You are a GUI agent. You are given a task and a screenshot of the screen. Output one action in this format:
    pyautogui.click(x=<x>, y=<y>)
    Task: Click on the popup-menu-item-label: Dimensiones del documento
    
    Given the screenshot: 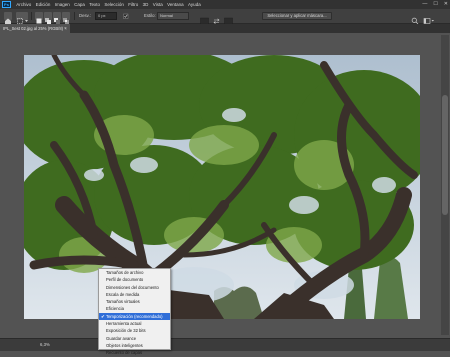 What is the action you would take?
    pyautogui.click(x=132, y=287)
    